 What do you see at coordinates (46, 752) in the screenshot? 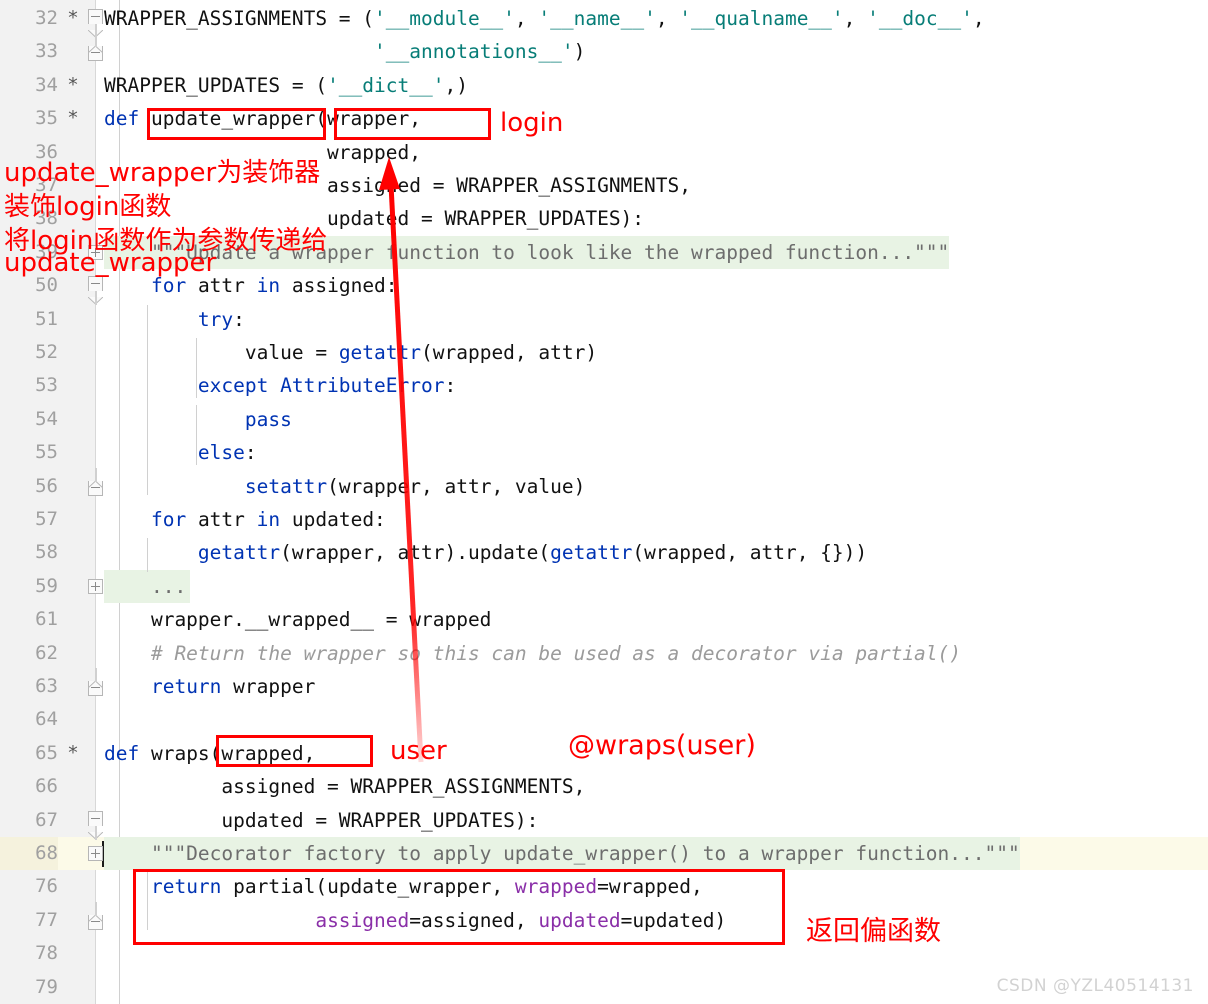
I see `line-number: 65` at bounding box center [46, 752].